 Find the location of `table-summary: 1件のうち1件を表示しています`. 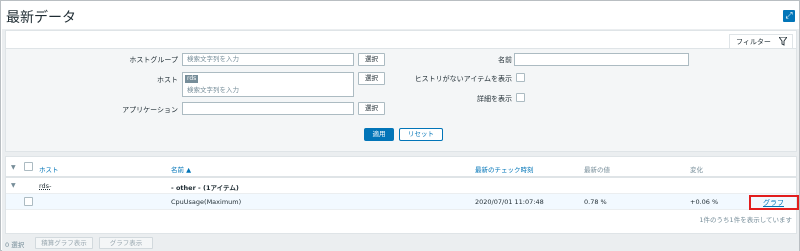

table-summary: 1件のうち1件を表示しています is located at coordinates (745, 220).